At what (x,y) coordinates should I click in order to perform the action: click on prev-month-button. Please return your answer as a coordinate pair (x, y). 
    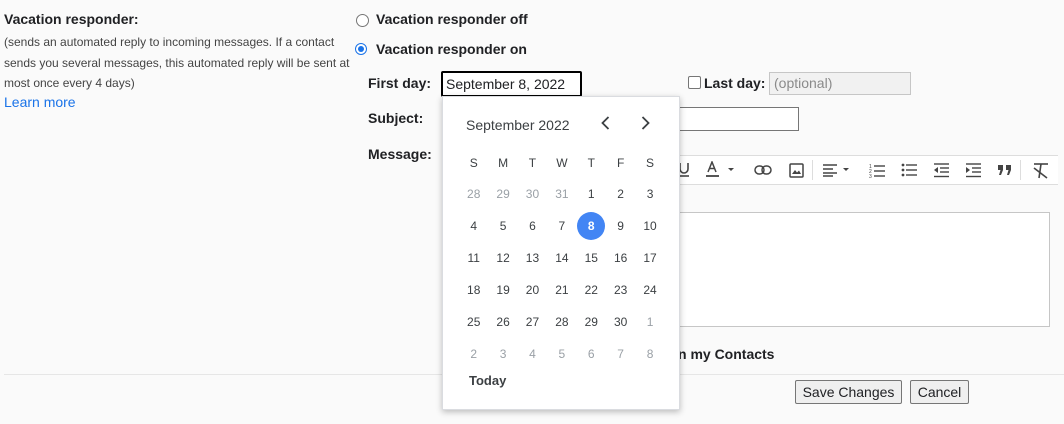
    Looking at the image, I should click on (605, 125).